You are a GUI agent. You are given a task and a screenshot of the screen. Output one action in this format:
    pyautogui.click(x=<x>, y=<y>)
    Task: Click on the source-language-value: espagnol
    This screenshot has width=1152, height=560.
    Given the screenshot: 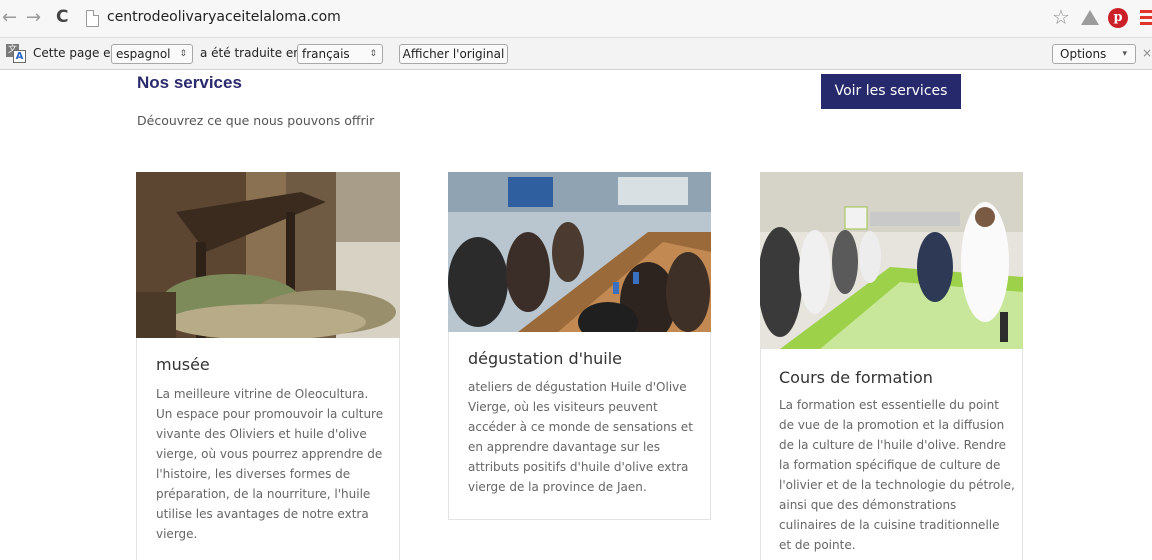 What is the action you would take?
    pyautogui.click(x=143, y=54)
    